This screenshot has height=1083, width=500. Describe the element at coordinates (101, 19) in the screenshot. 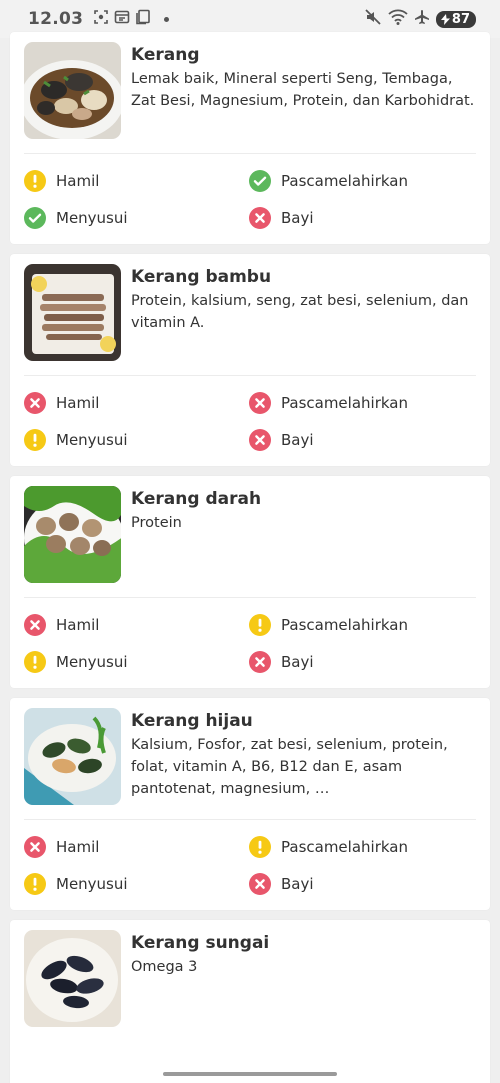

I see `screenshot-icon` at that location.